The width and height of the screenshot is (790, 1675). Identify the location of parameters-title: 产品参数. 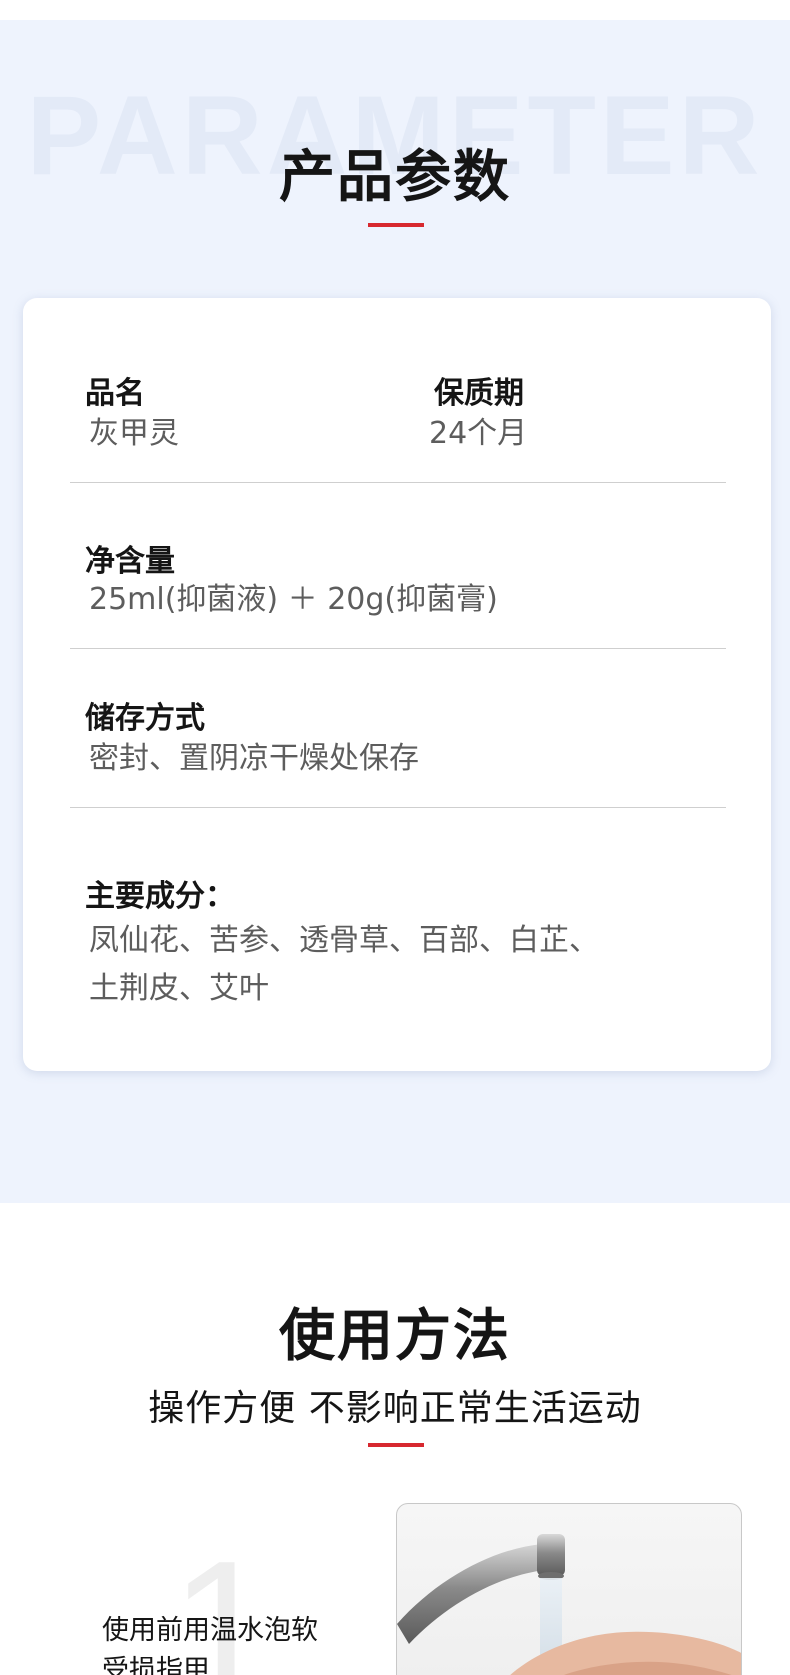
(395, 177).